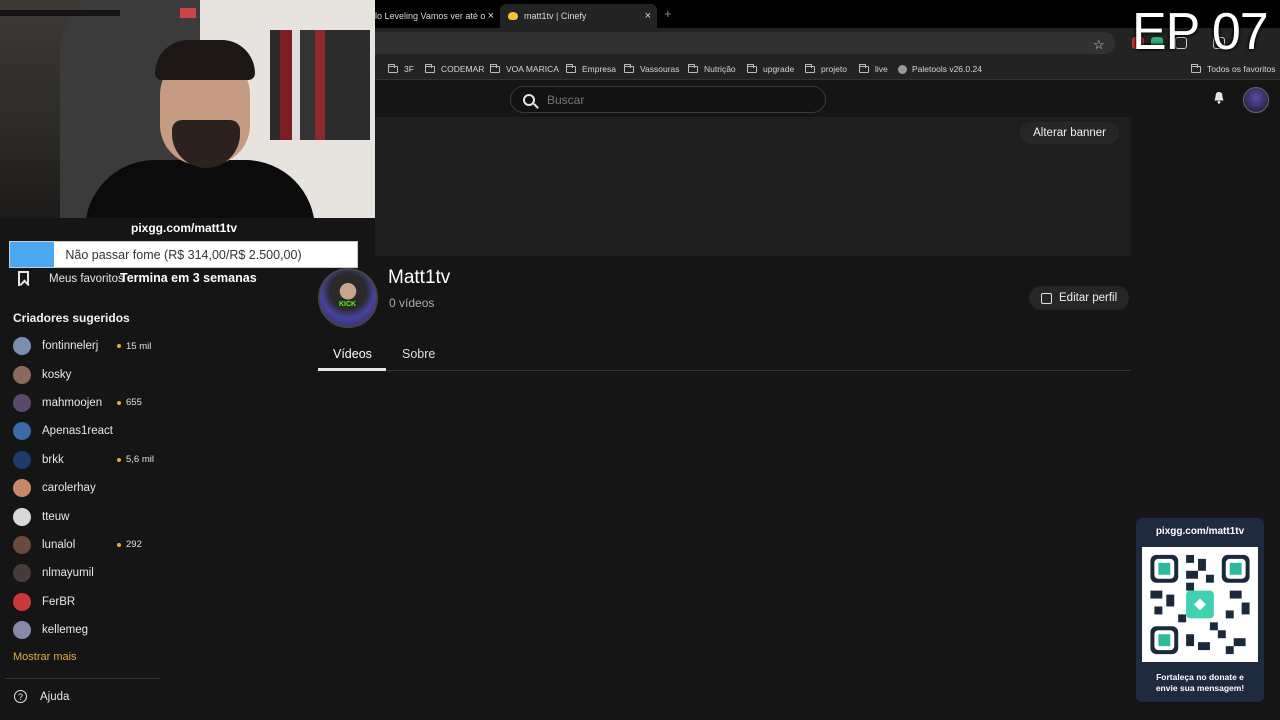  What do you see at coordinates (88, 374) in the screenshot?
I see `creator-item: kosky` at bounding box center [88, 374].